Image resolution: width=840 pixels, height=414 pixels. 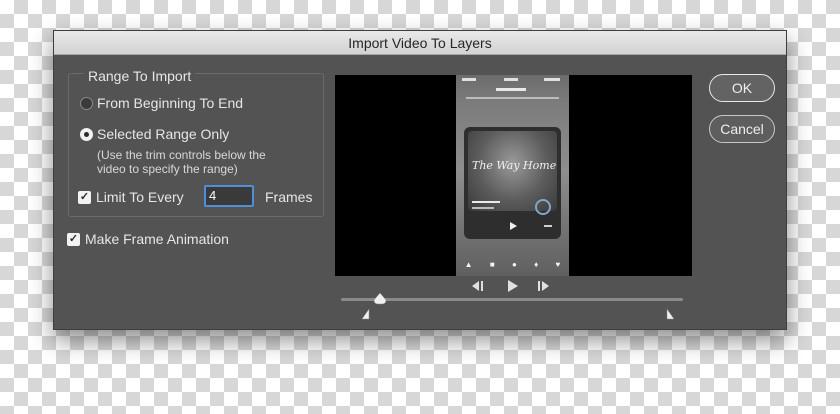 What do you see at coordinates (140, 76) in the screenshot?
I see `range-group-label: Range To Import` at bounding box center [140, 76].